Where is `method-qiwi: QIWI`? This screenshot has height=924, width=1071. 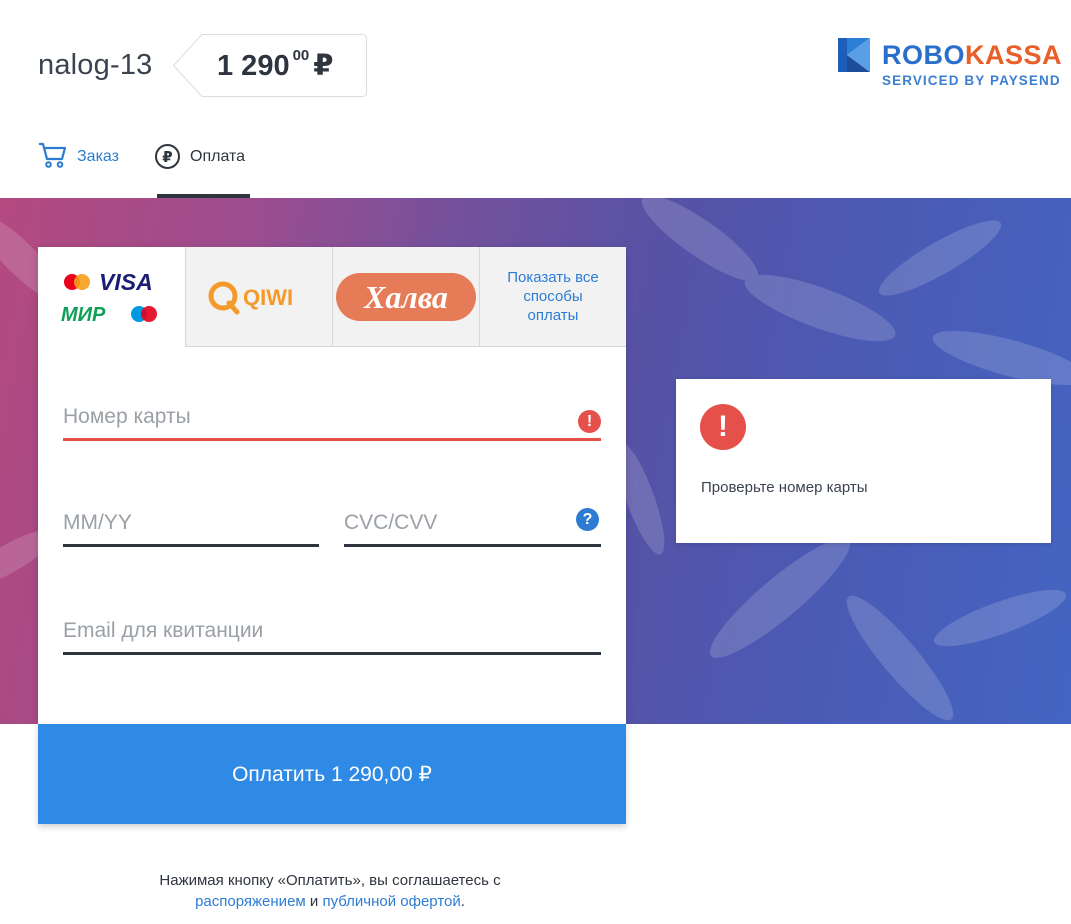 method-qiwi: QIWI is located at coordinates (258, 297).